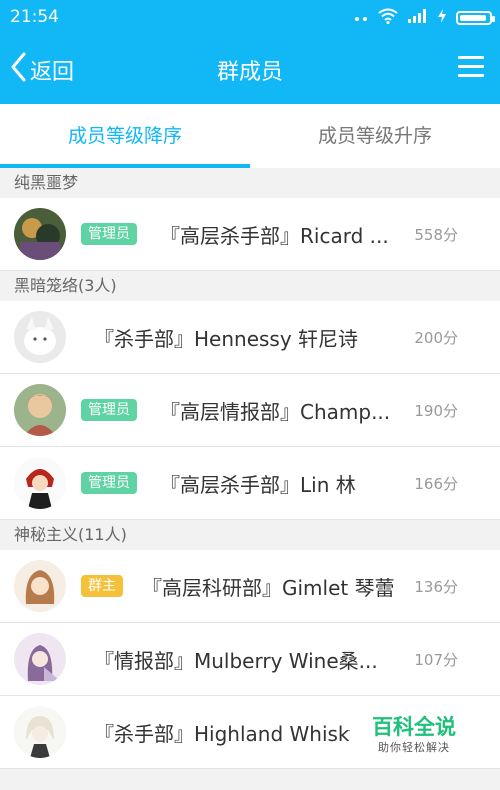 The image size is (500, 790). What do you see at coordinates (436, 411) in the screenshot?
I see `member-score: 190分` at bounding box center [436, 411].